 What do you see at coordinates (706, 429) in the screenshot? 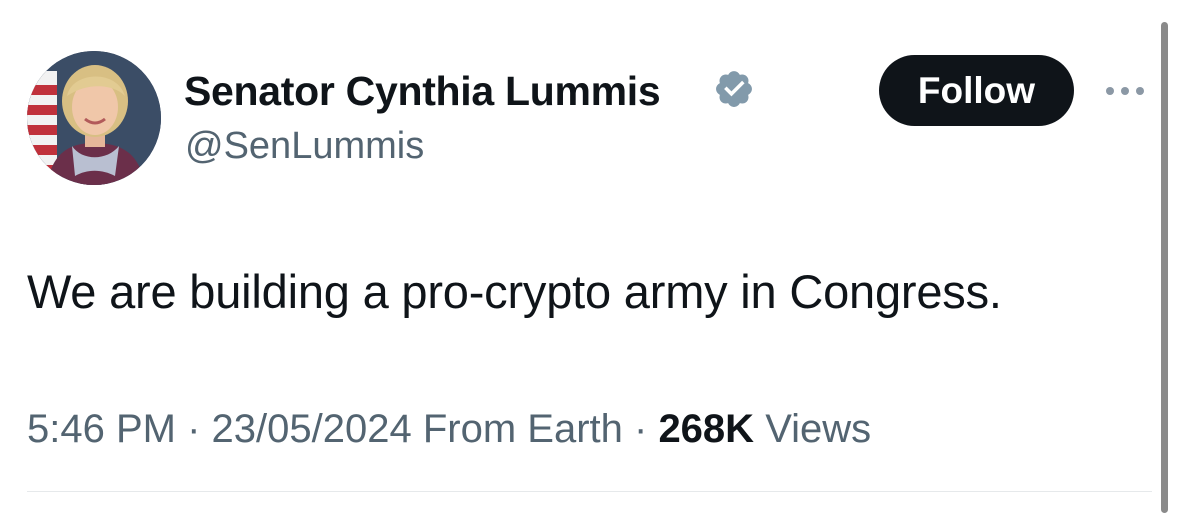
I see `views-count: 268K` at bounding box center [706, 429].